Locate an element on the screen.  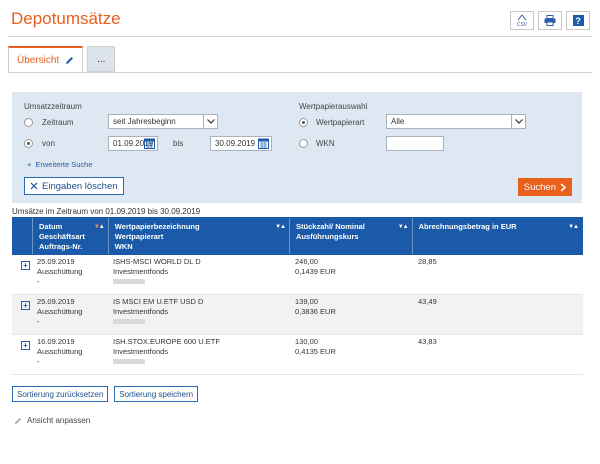
toolbar: CSV ? is located at coordinates (550, 20).